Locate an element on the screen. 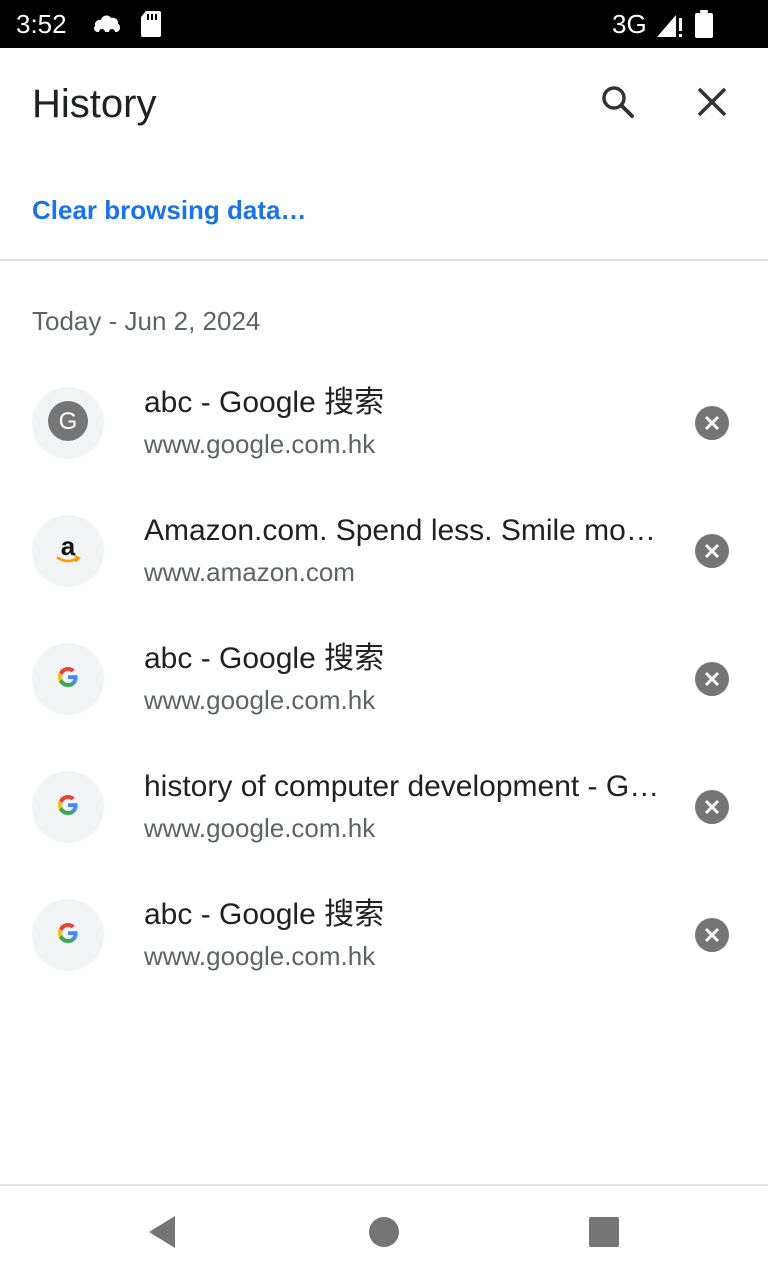  close-icon is located at coordinates (712, 104).